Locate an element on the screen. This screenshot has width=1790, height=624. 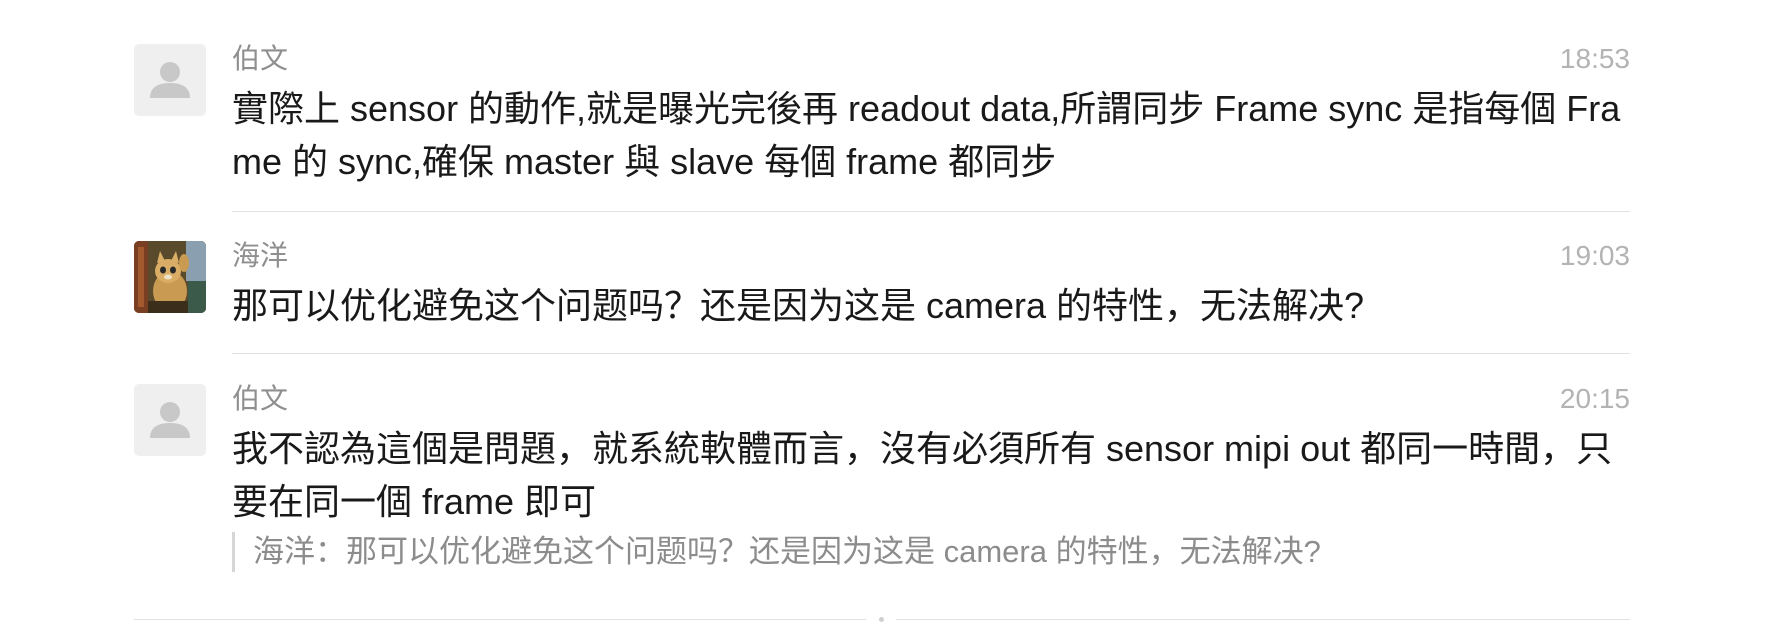
quoted-message: 海洋：那可以优化避免这个问题吗？还是因为这是 camera 的特性，无法解决? is located at coordinates (931, 552).